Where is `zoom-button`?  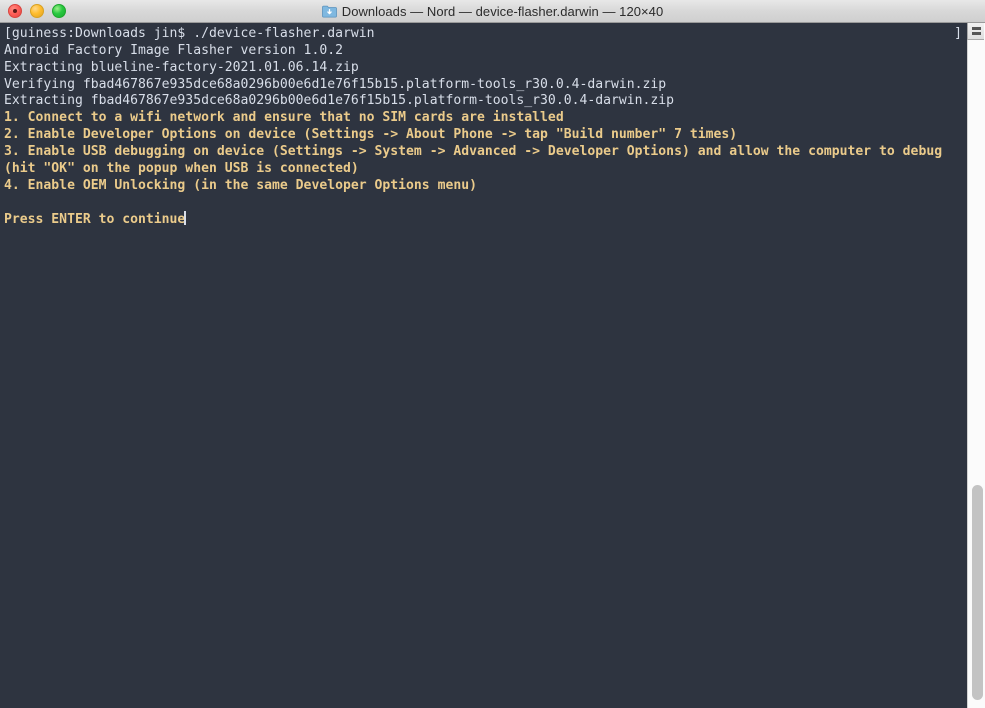
zoom-button is located at coordinates (59, 11).